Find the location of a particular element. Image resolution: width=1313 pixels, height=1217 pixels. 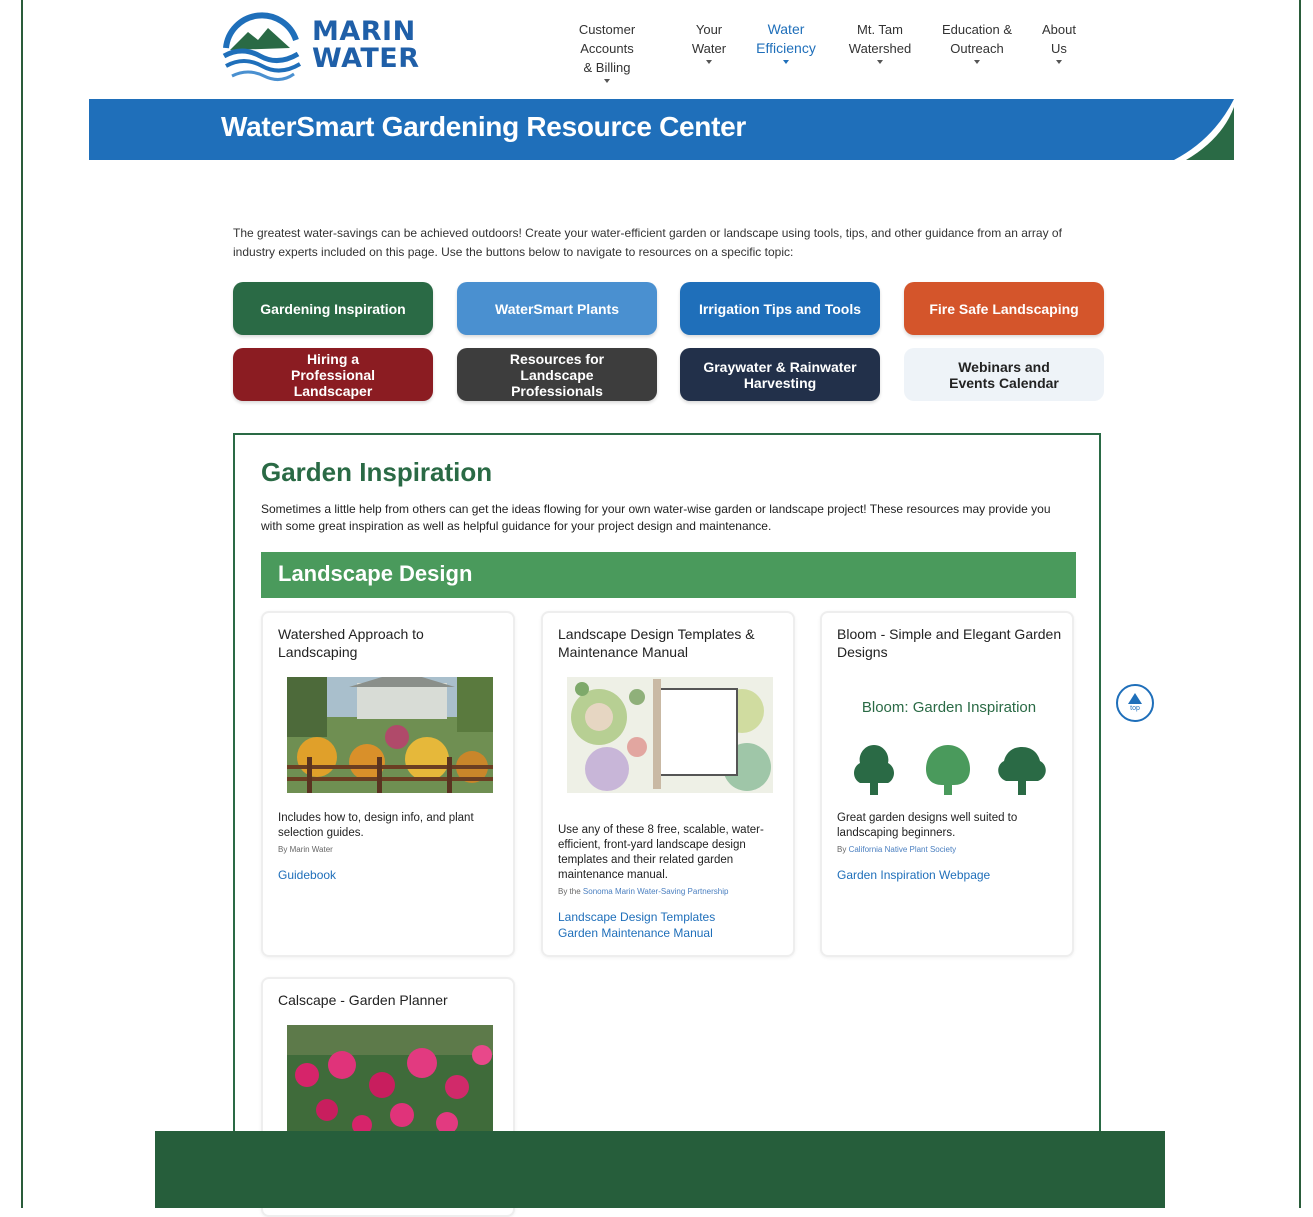

nav-education-outreach: Education & Outreach is located at coordinates (977, 42).